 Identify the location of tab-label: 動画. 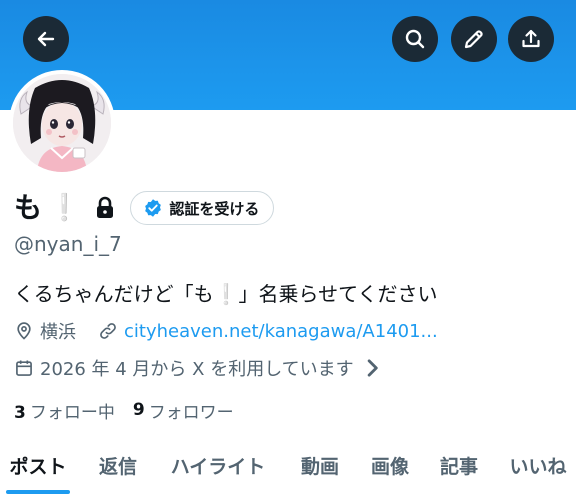
(319, 466).